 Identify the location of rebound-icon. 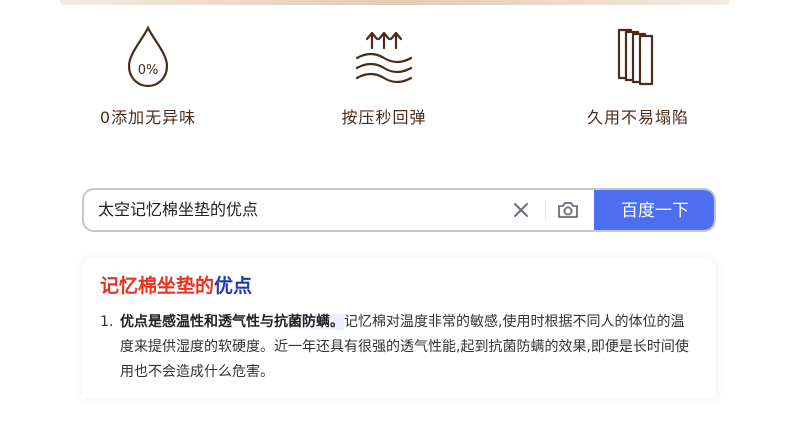
(384, 57).